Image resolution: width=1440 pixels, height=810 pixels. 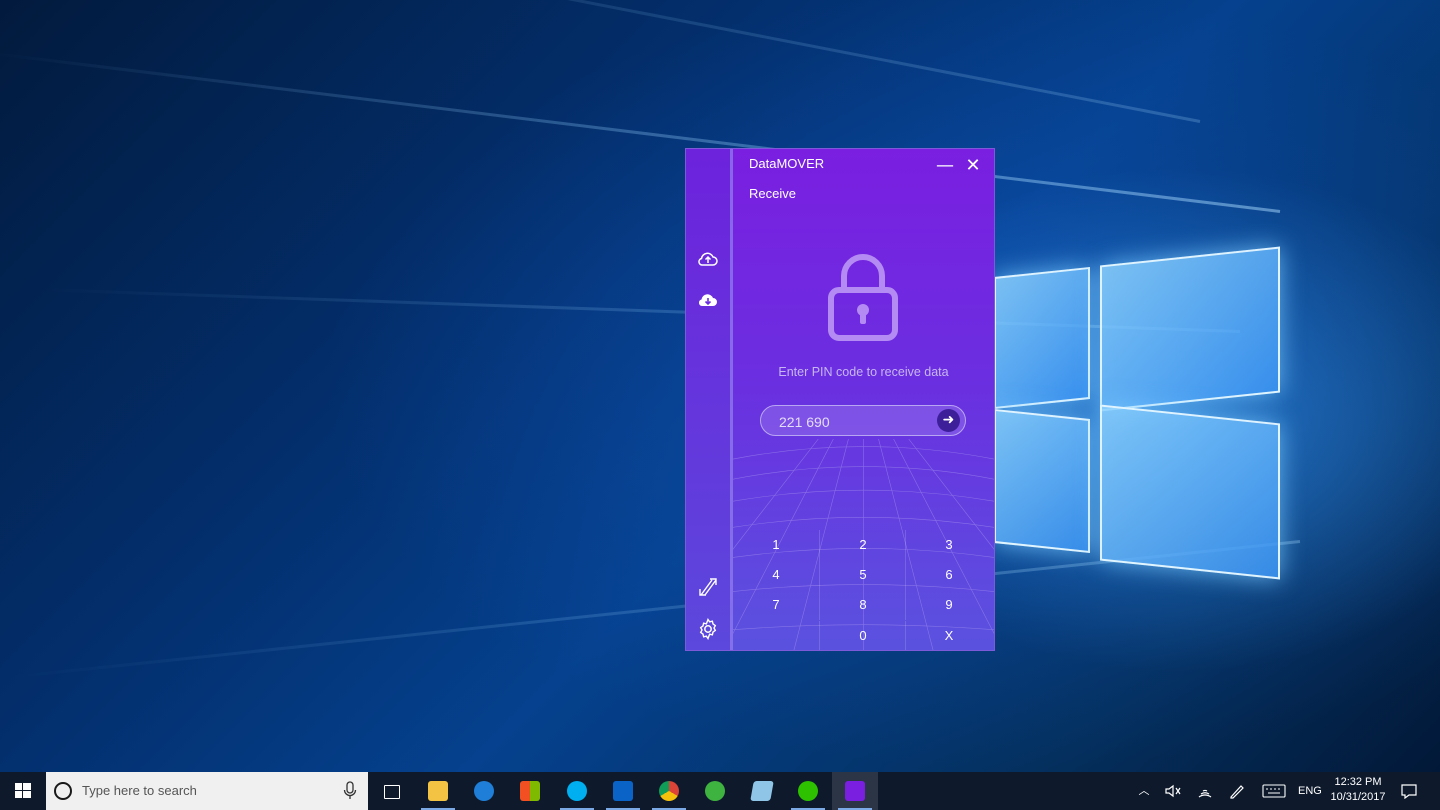 I want to click on section-title: Receive, so click(x=772, y=193).